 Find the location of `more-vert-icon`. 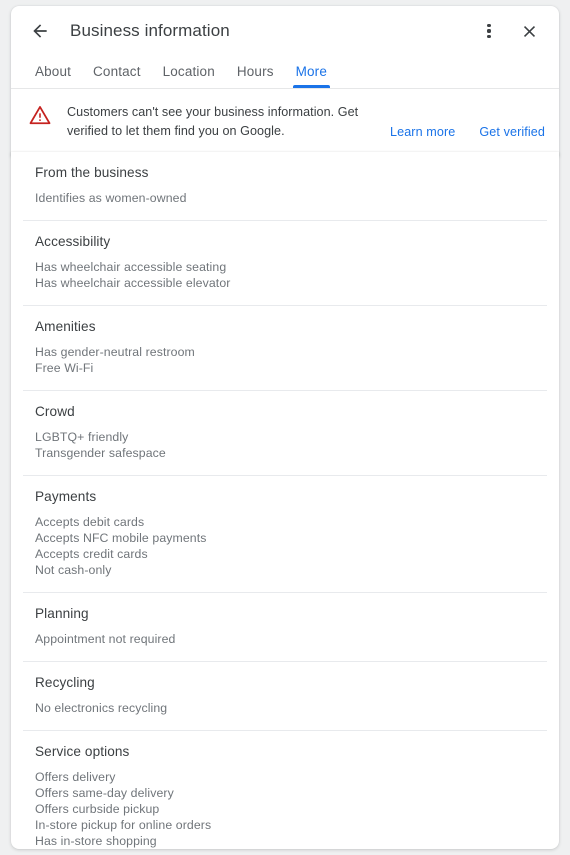

more-vert-icon is located at coordinates (489, 31).